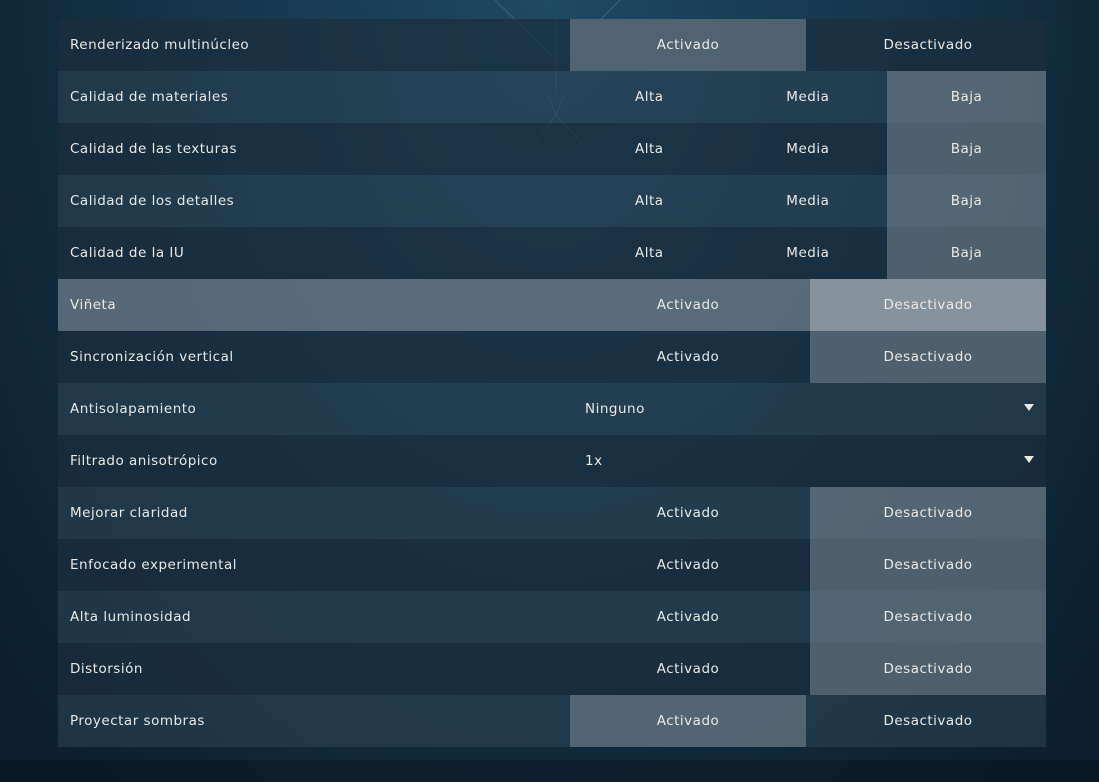 Image resolution: width=1099 pixels, height=782 pixels. I want to click on setting-label: Filtrado anisotrópico, so click(144, 461).